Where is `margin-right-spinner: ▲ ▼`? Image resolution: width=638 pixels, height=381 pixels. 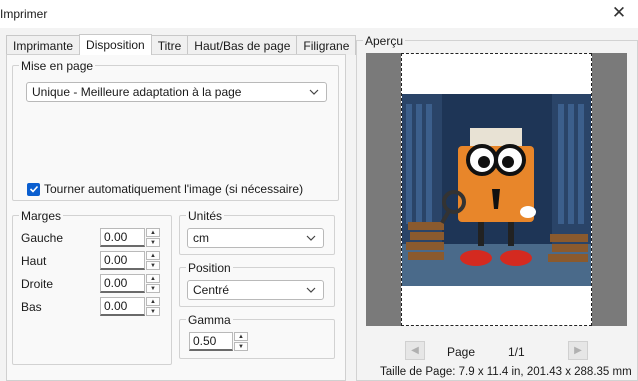
margin-right-spinner: ▲ ▼ is located at coordinates (153, 283).